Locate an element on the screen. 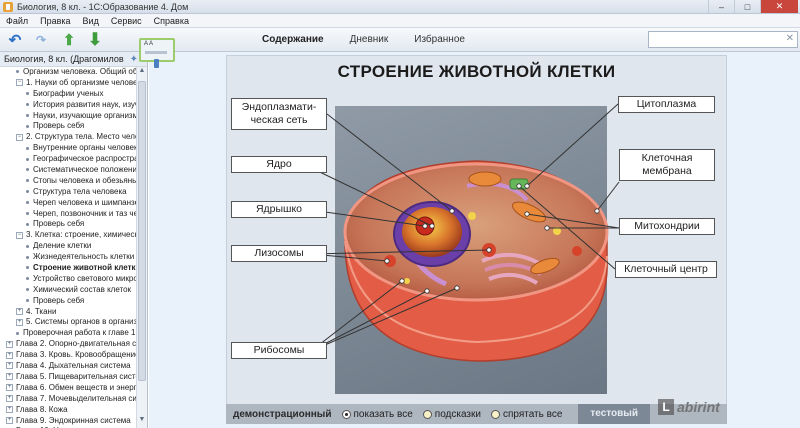 This screenshot has height=428, width=800. menu-view: Вид is located at coordinates (91, 21).